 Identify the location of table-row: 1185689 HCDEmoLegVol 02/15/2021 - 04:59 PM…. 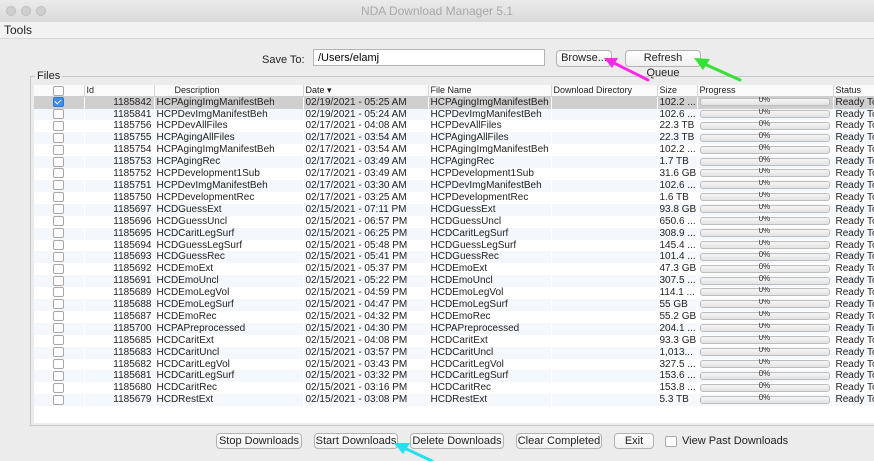
(454, 293).